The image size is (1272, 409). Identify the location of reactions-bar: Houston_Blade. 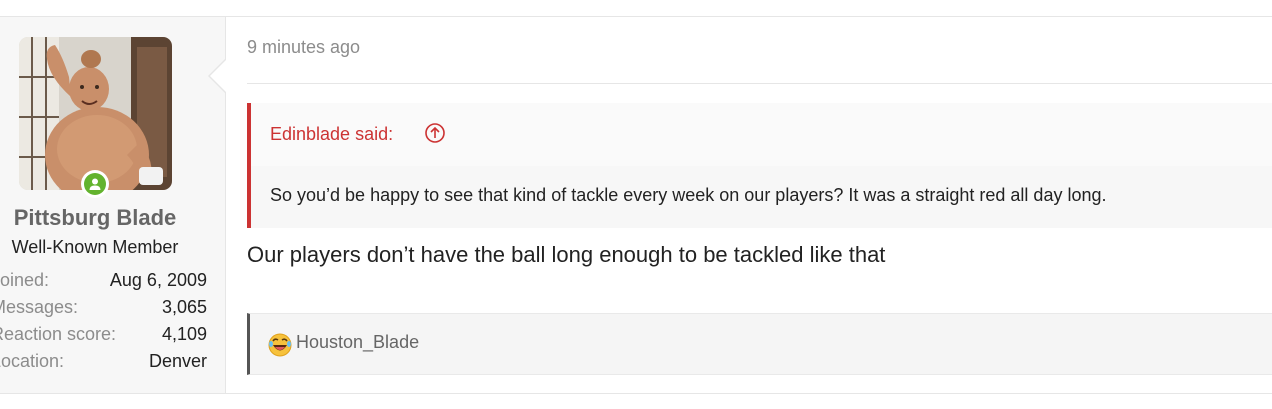
(759, 344).